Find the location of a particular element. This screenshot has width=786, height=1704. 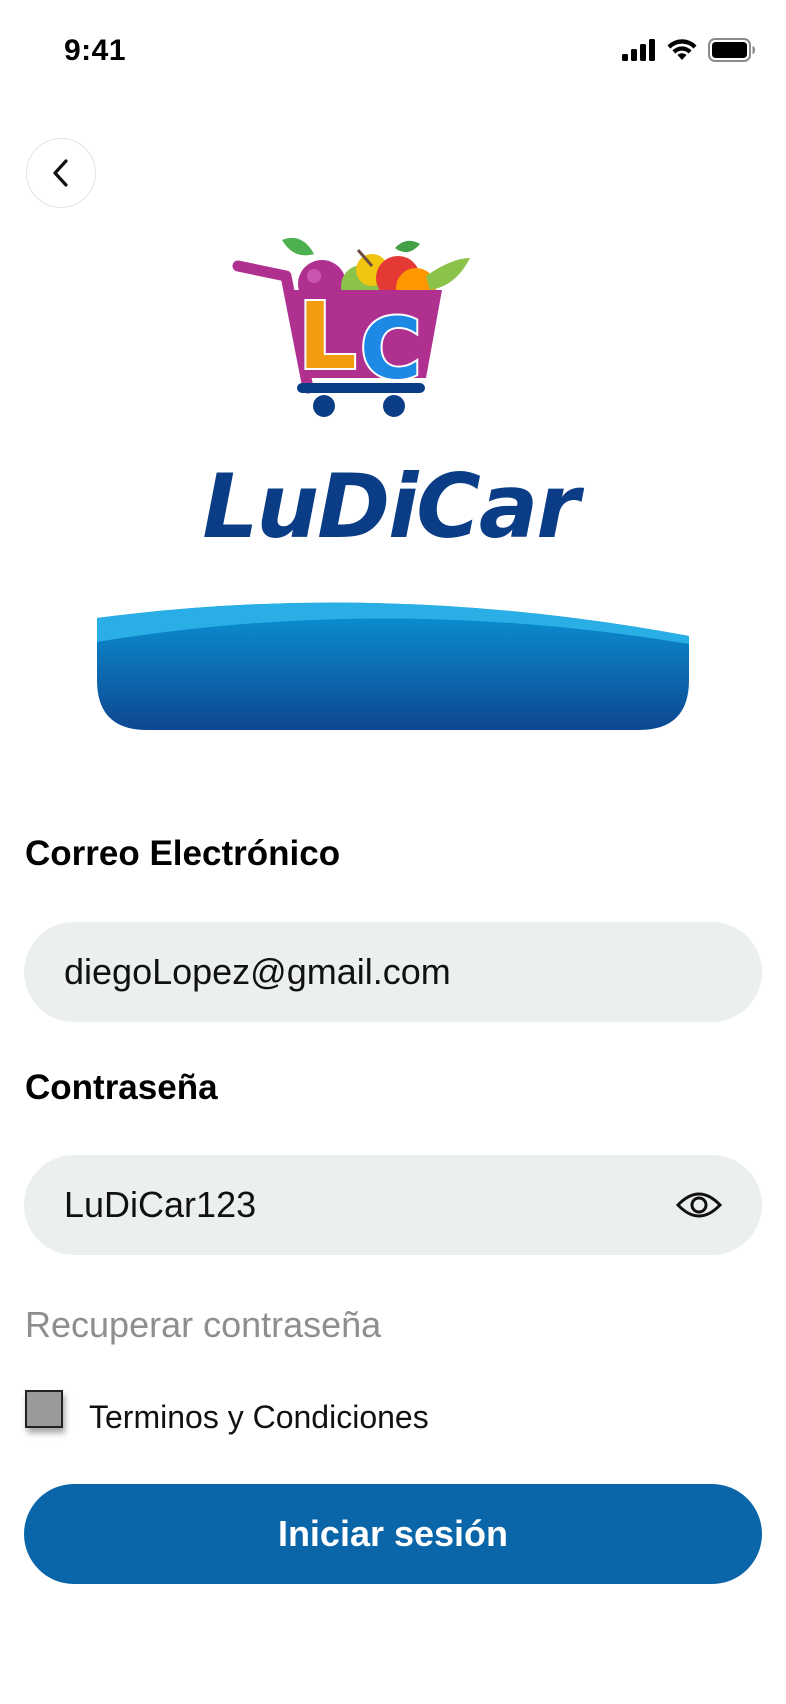

password-field-container is located at coordinates (393, 1205).